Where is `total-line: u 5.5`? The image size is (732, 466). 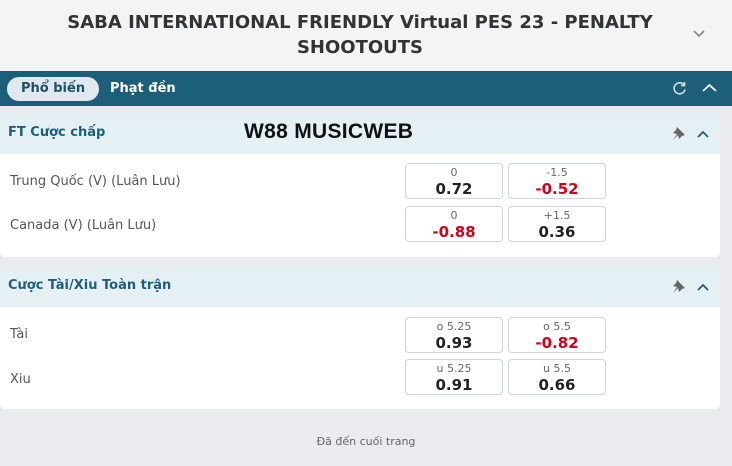
total-line: u 5.5 is located at coordinates (557, 368).